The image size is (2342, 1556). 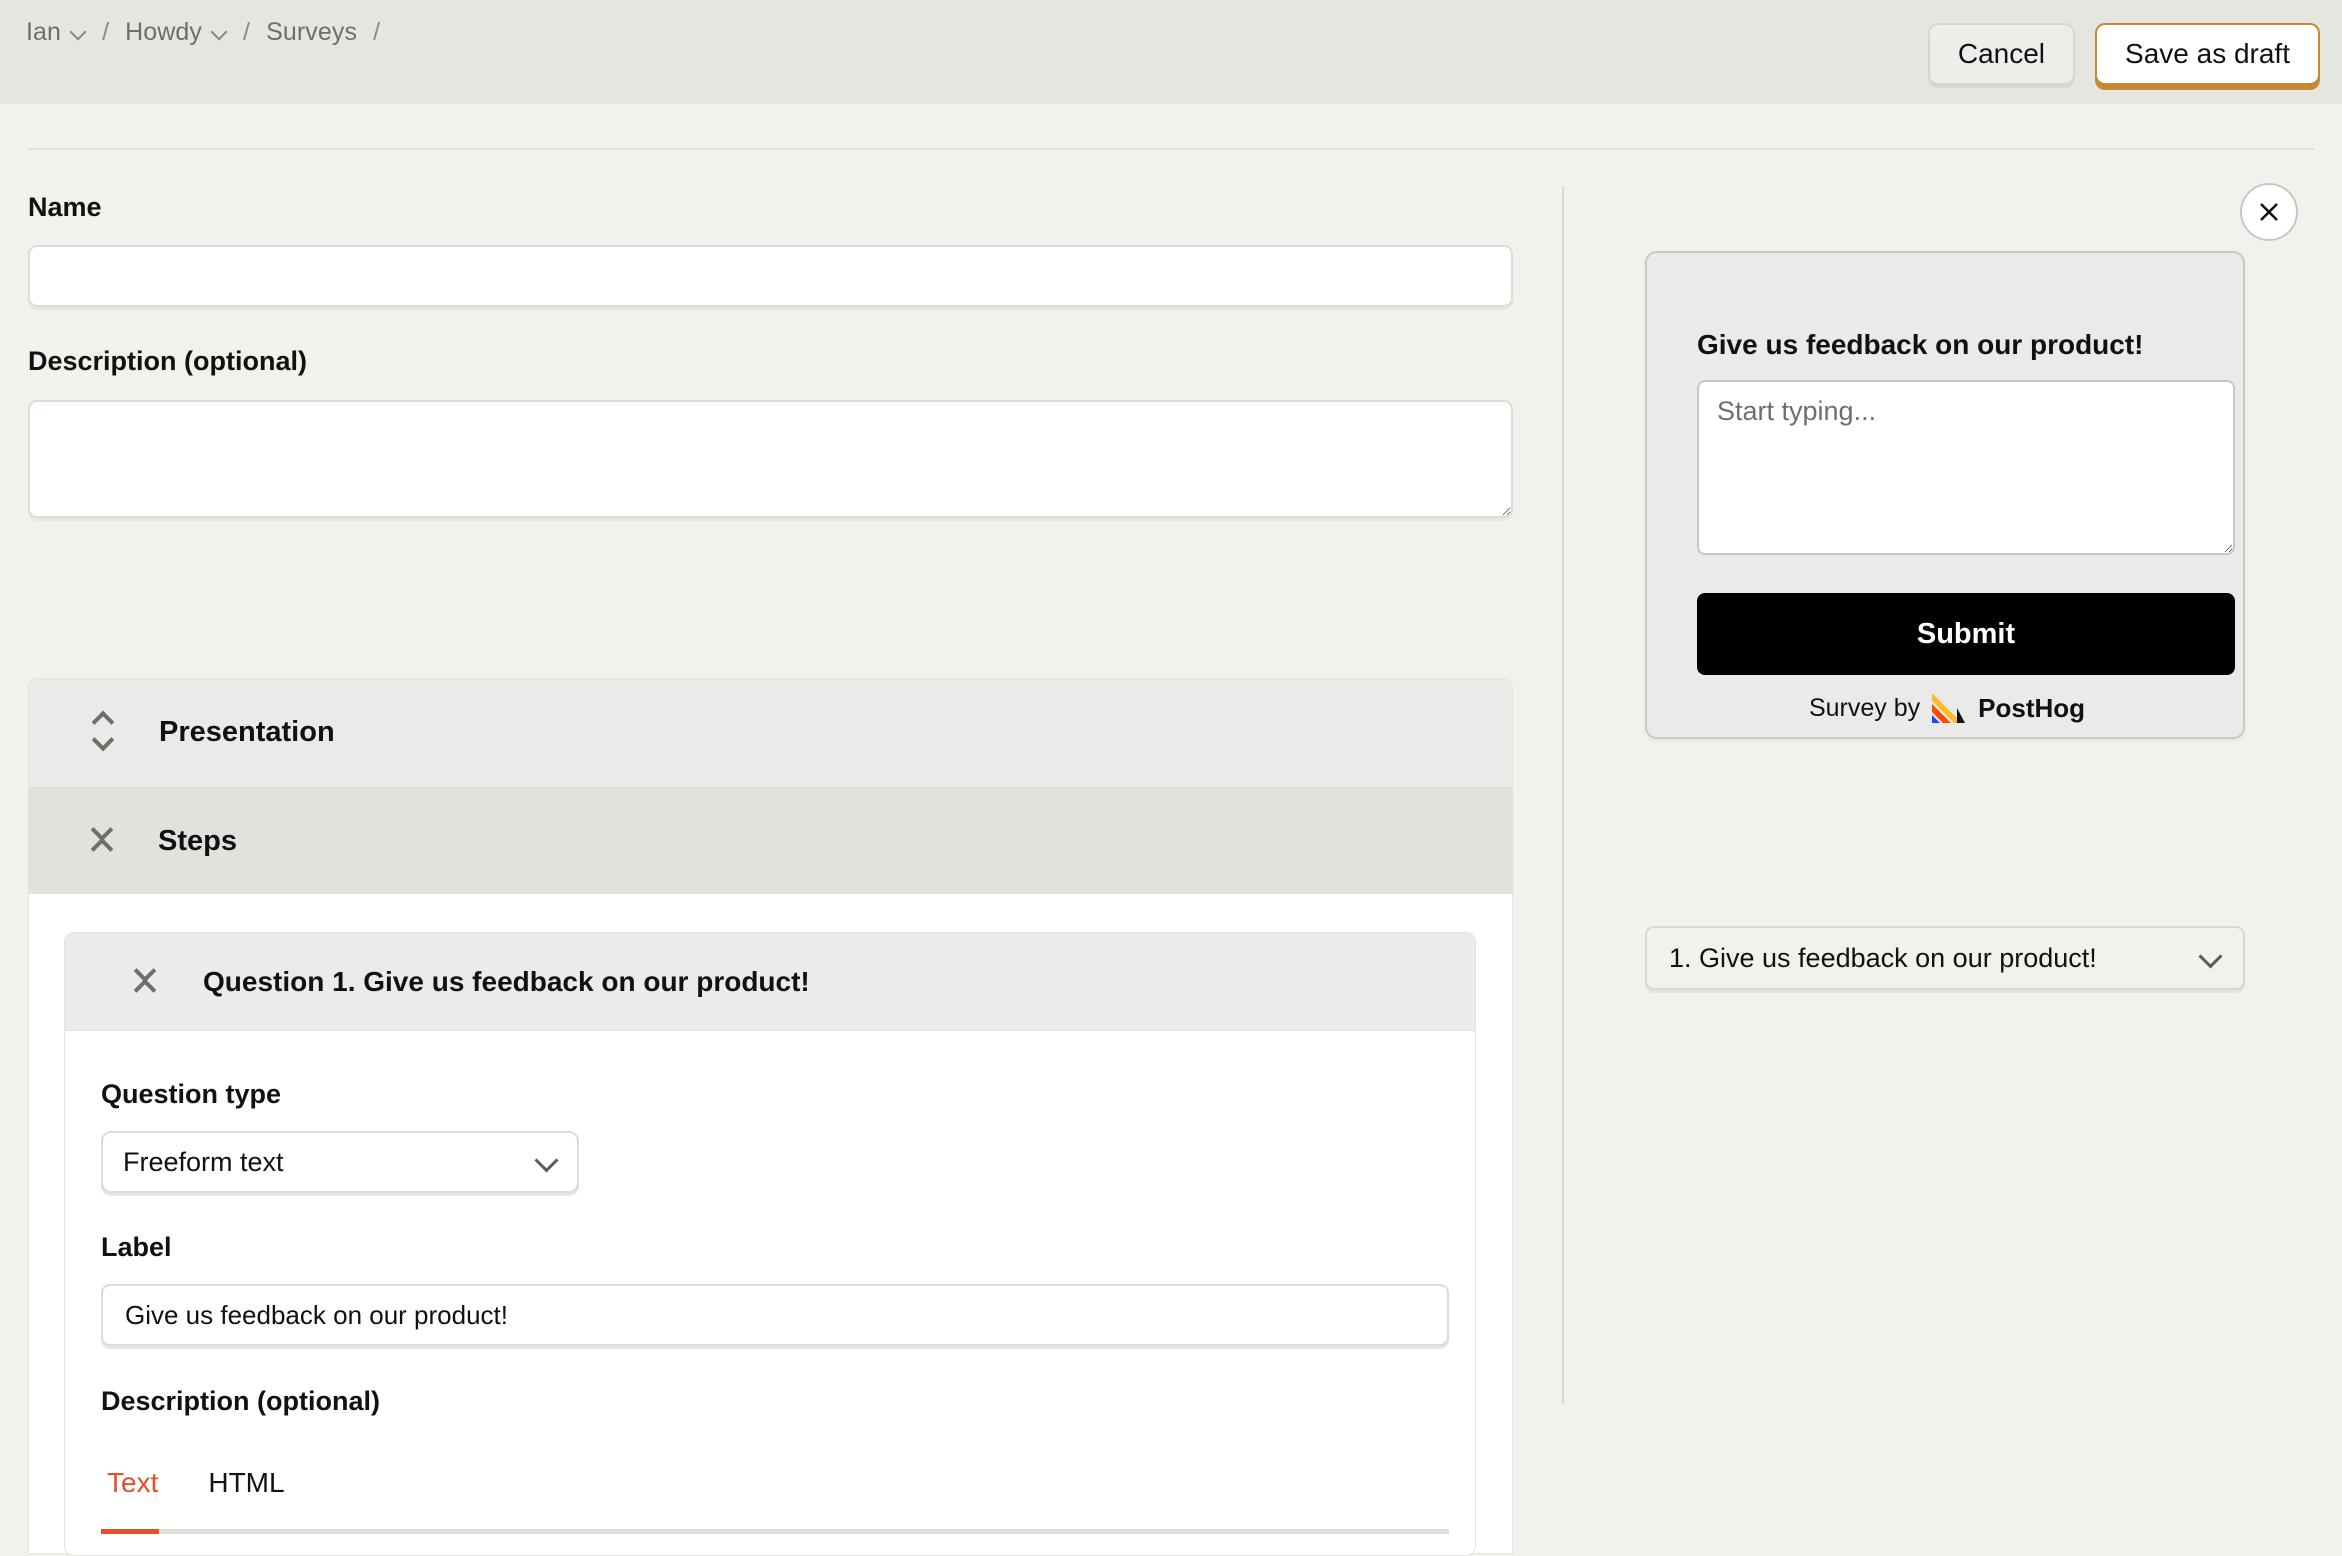 I want to click on survey-by-text: Survey by, so click(x=1864, y=708).